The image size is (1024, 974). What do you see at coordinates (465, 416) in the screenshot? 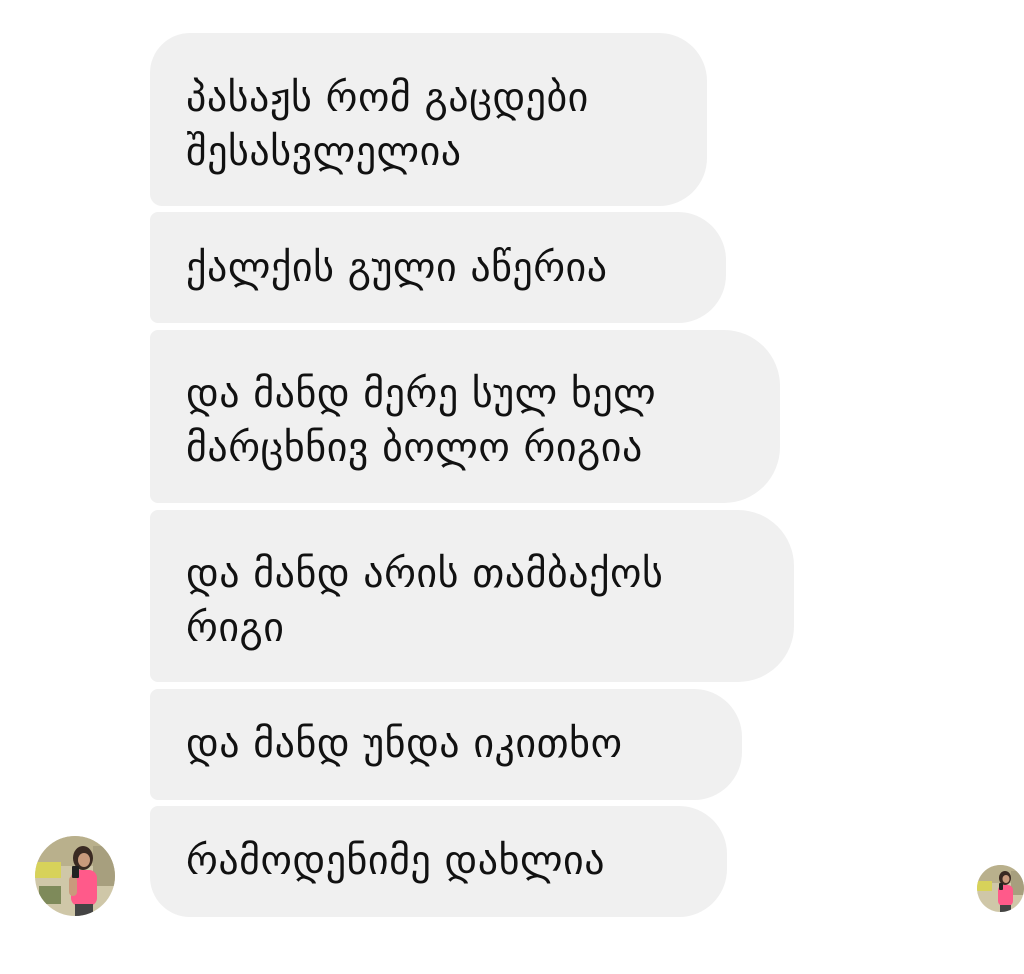
I see `message-bubble: და მანდ მერე სულ ხელ მარცხნივ ბოლო რიგია` at bounding box center [465, 416].